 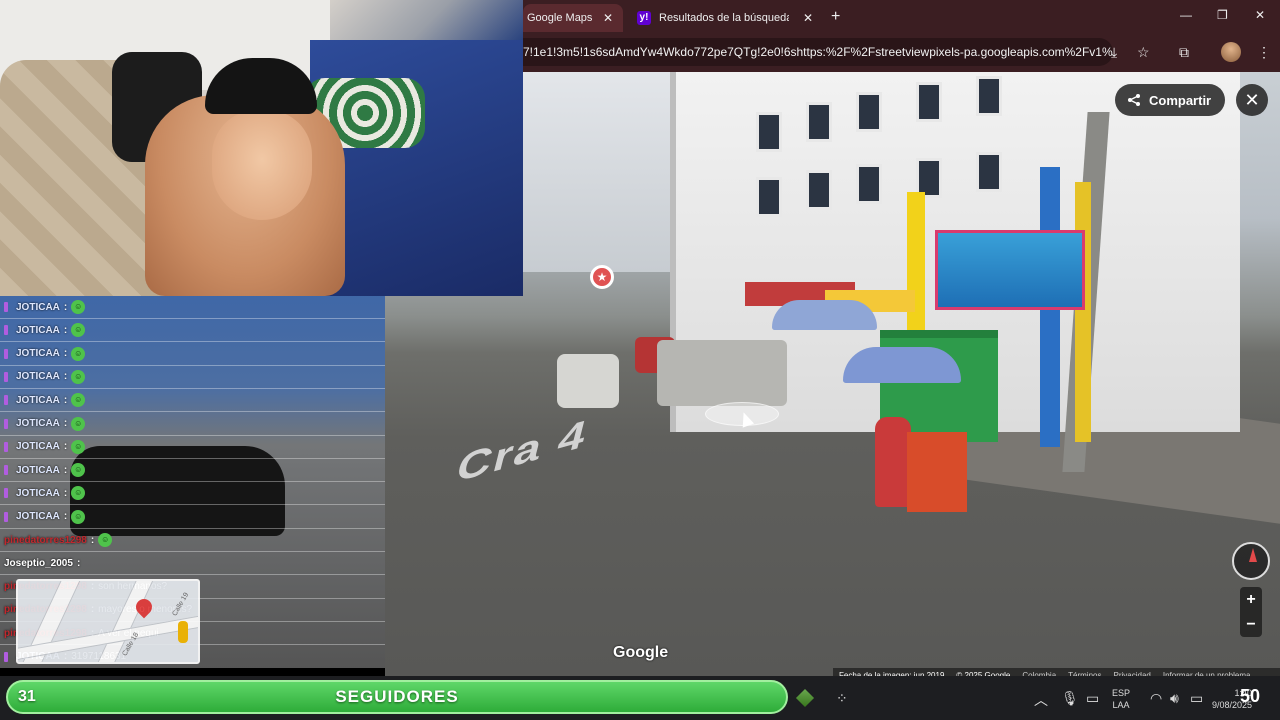 What do you see at coordinates (725, 18) in the screenshot?
I see `tab-yahoo-results: y! Resultados de la búsqueda de ✕` at bounding box center [725, 18].